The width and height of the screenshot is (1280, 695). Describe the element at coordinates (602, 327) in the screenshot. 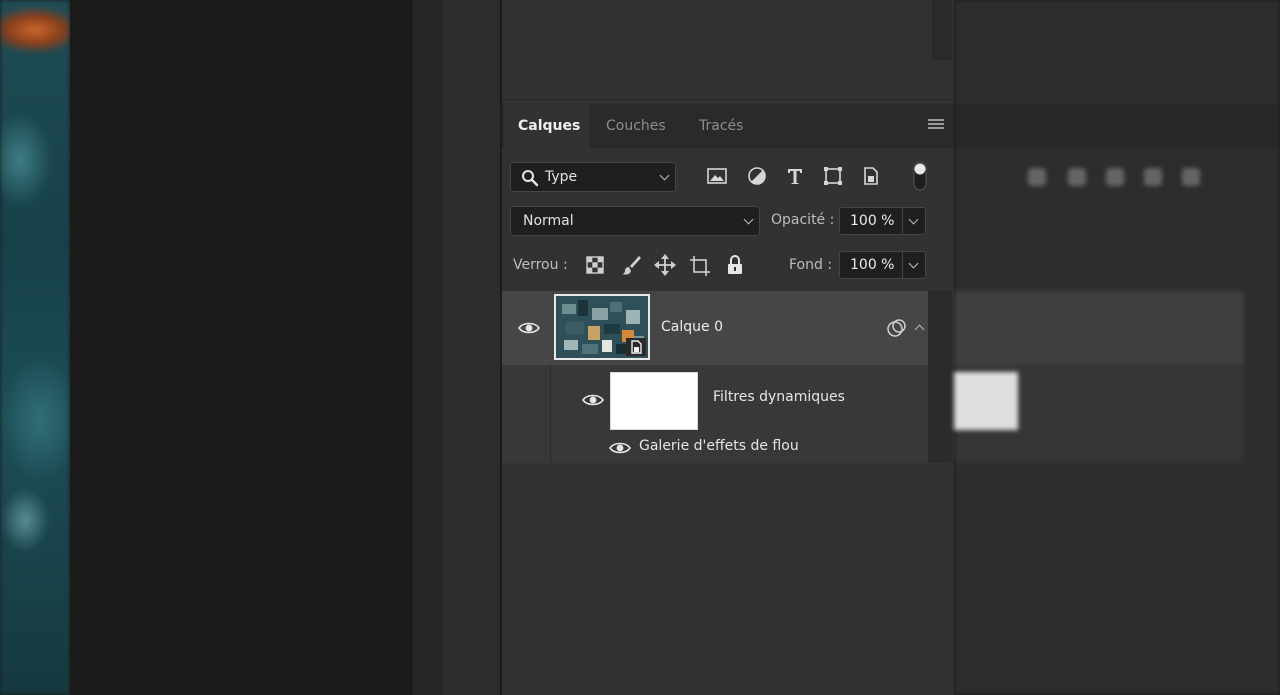

I see `layer-thumbnail` at that location.